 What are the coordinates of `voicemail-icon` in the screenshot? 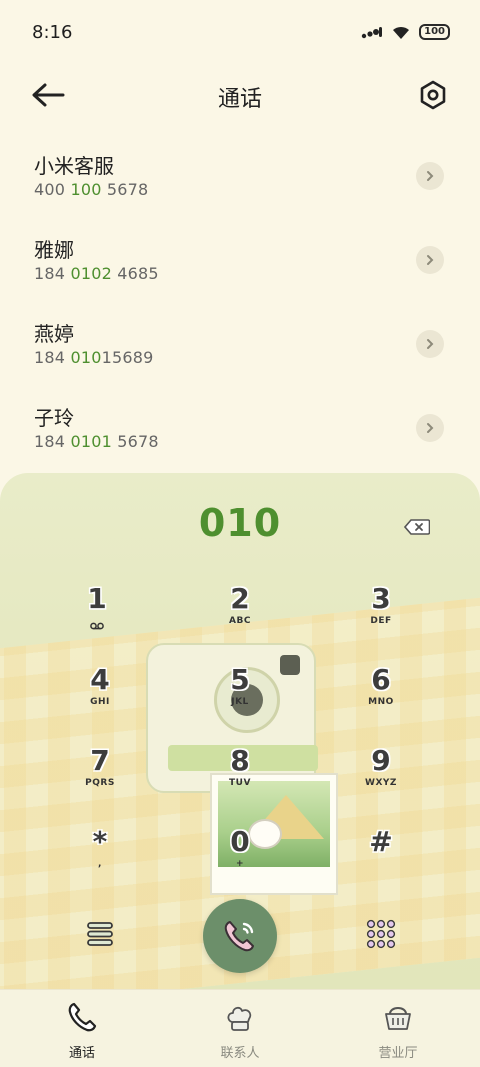 It's located at (97, 626).